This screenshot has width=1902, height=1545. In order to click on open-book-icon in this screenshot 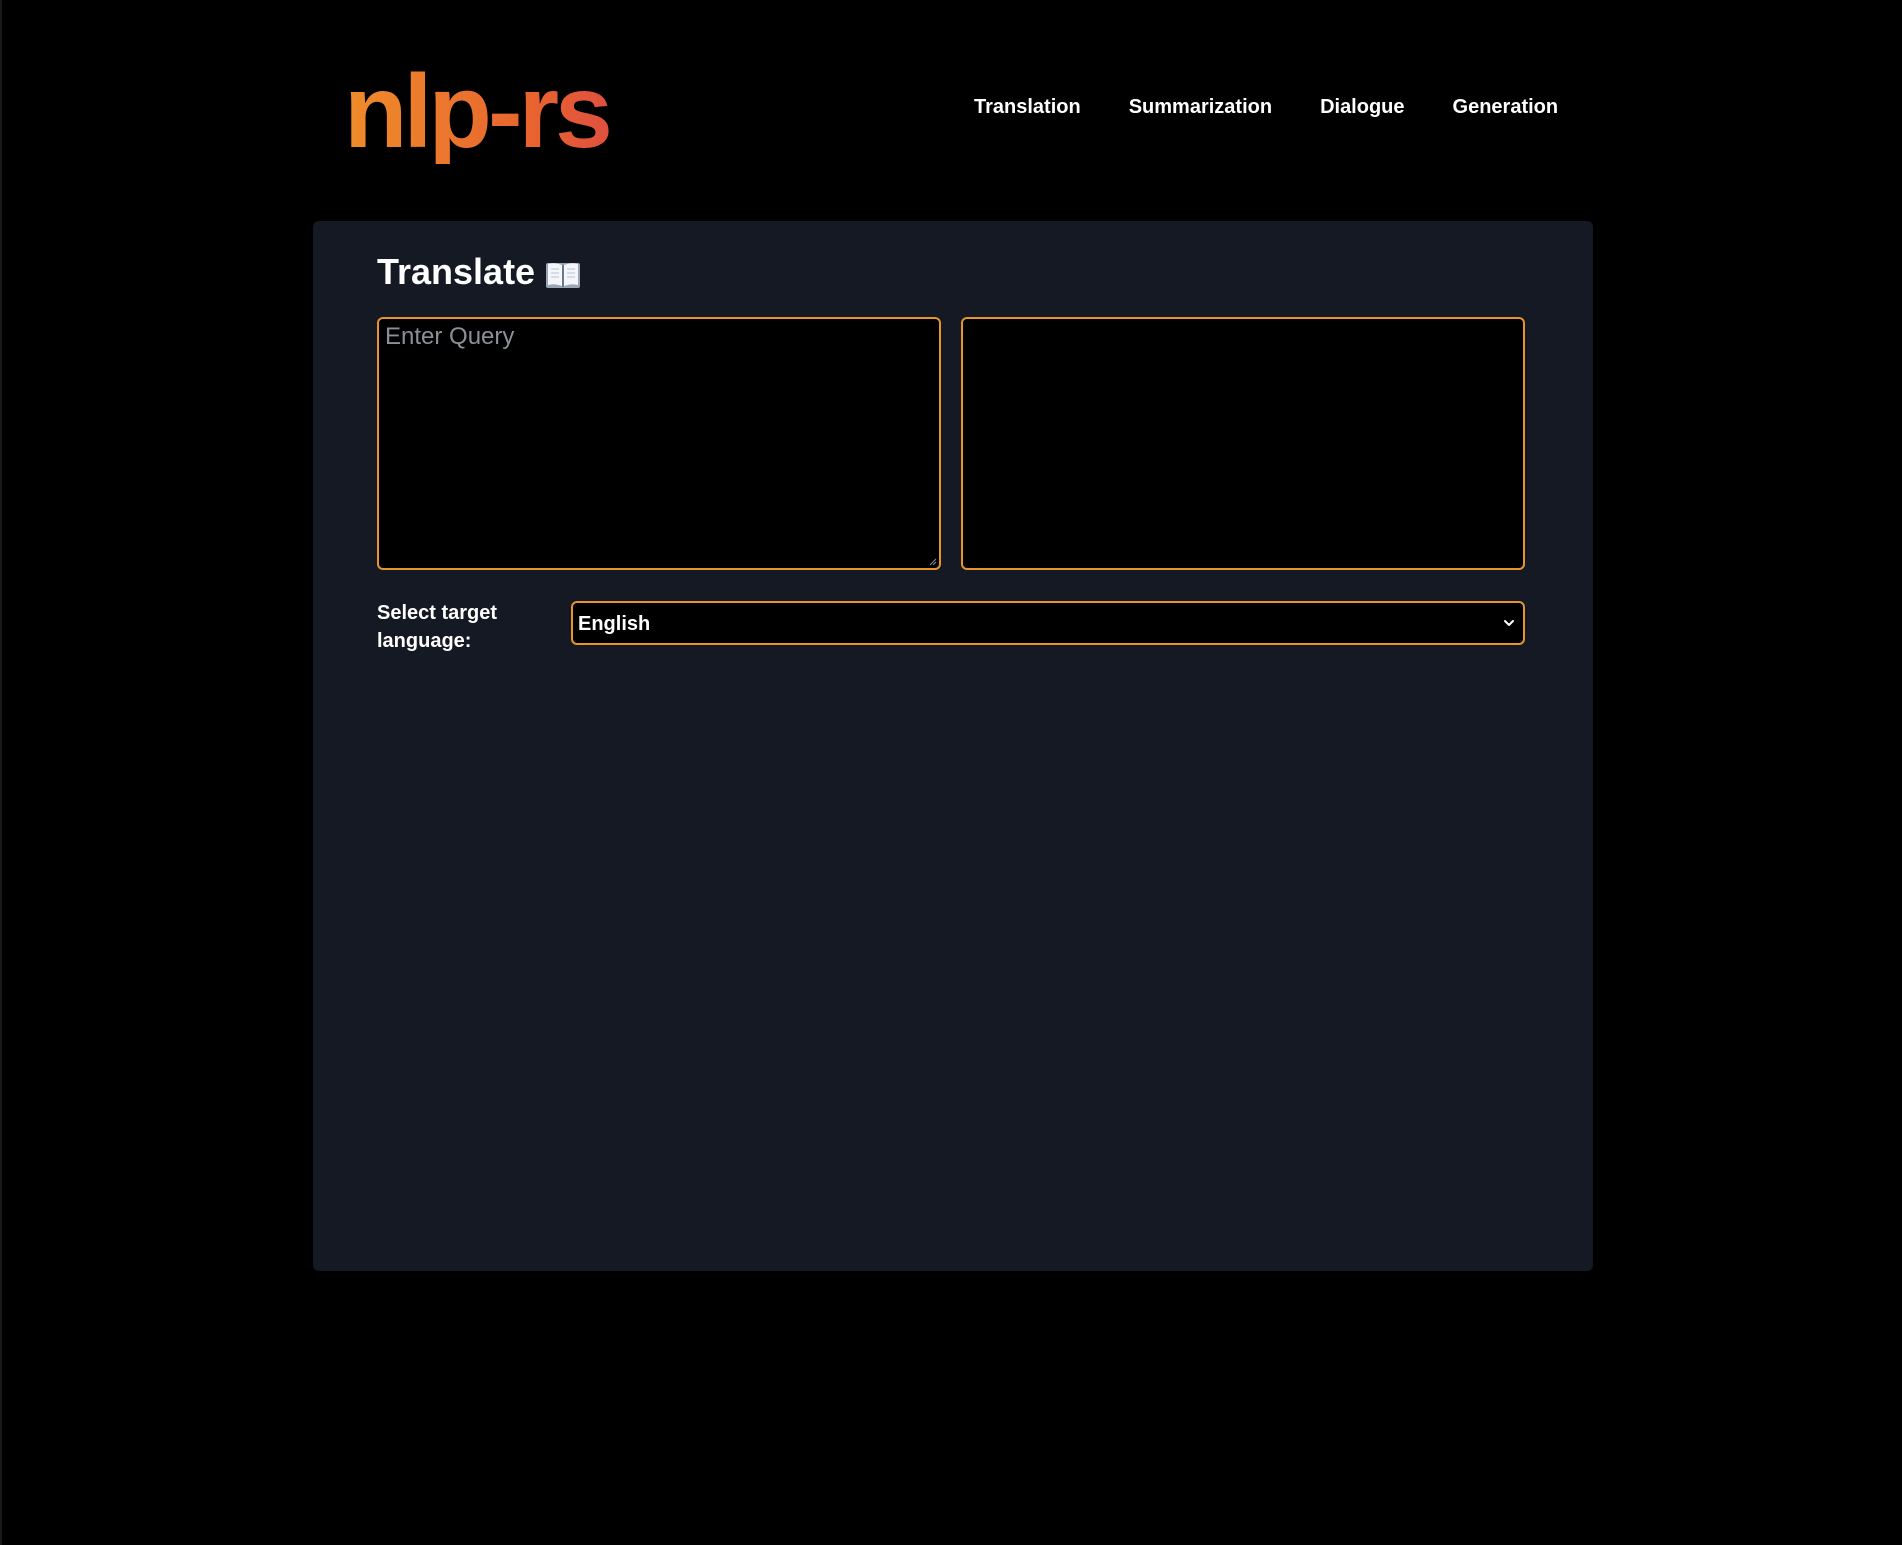, I will do `click(563, 272)`.